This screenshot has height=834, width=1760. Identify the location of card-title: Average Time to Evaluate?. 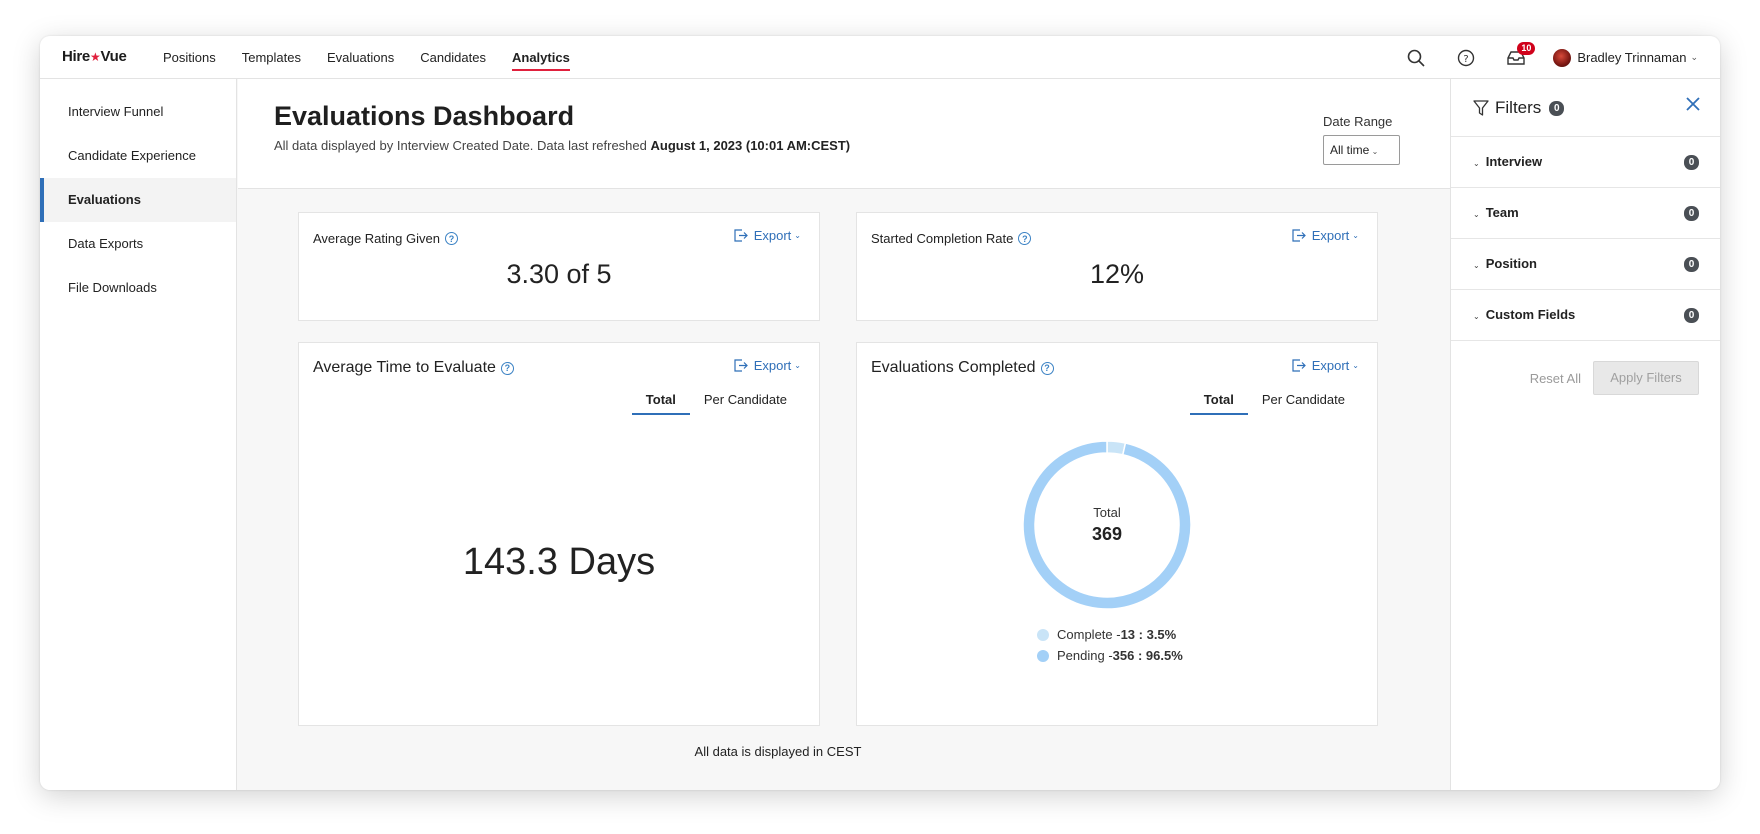
(413, 368).